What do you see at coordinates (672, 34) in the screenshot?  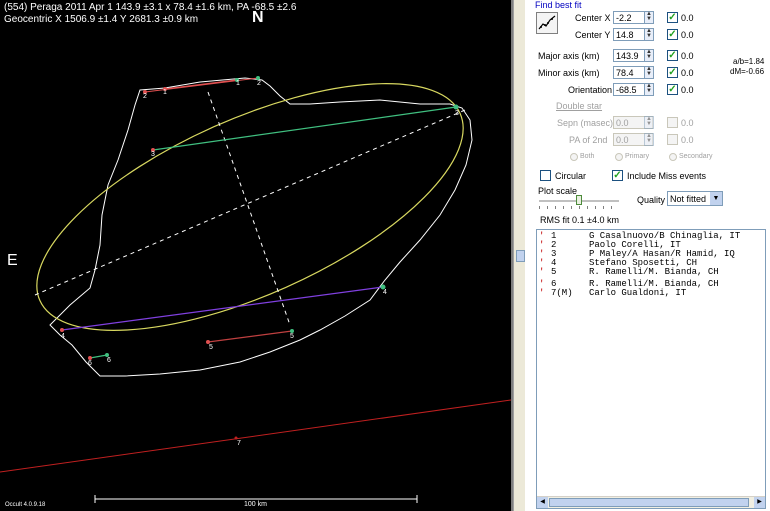 I see `center-y-checkbox: ✓` at bounding box center [672, 34].